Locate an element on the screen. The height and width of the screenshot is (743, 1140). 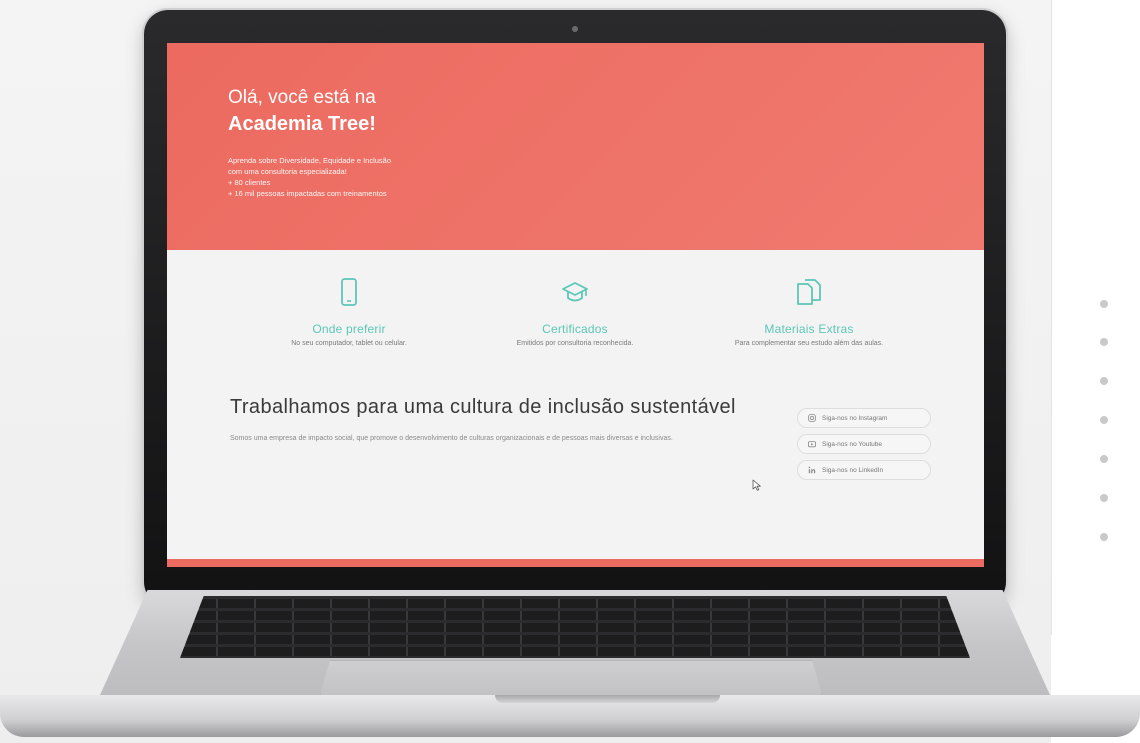
linkedin-label: Siga-nos no LinkedIn is located at coordinates (853, 470).